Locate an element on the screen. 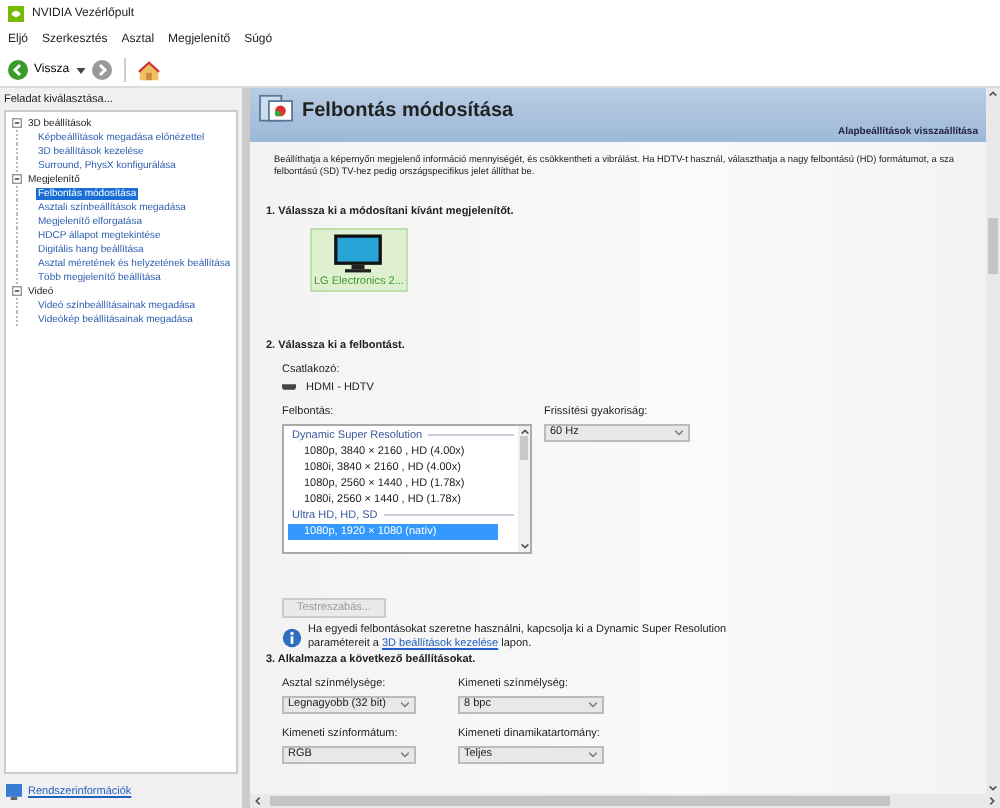 Image resolution: width=1000 pixels, height=808 pixels. monitor-icon is located at coordinates (358, 253).